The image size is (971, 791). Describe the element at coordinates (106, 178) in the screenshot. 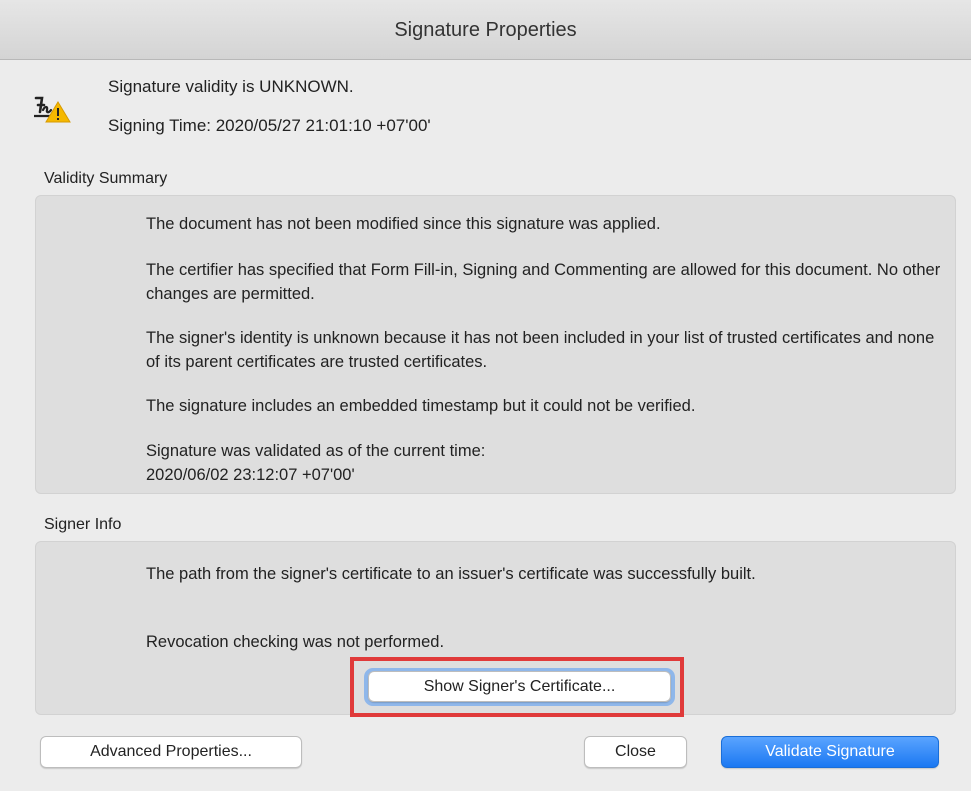

I see `validity-summary-title: Validity Summary` at that location.